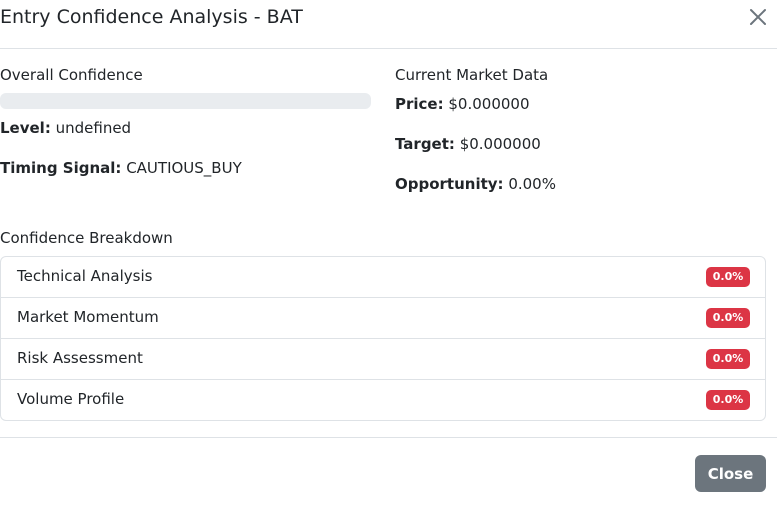 The image size is (777, 505). Describe the element at coordinates (383, 277) in the screenshot. I see `breakdown-item-technical-analysis: Technical Analysis 0.0%` at that location.